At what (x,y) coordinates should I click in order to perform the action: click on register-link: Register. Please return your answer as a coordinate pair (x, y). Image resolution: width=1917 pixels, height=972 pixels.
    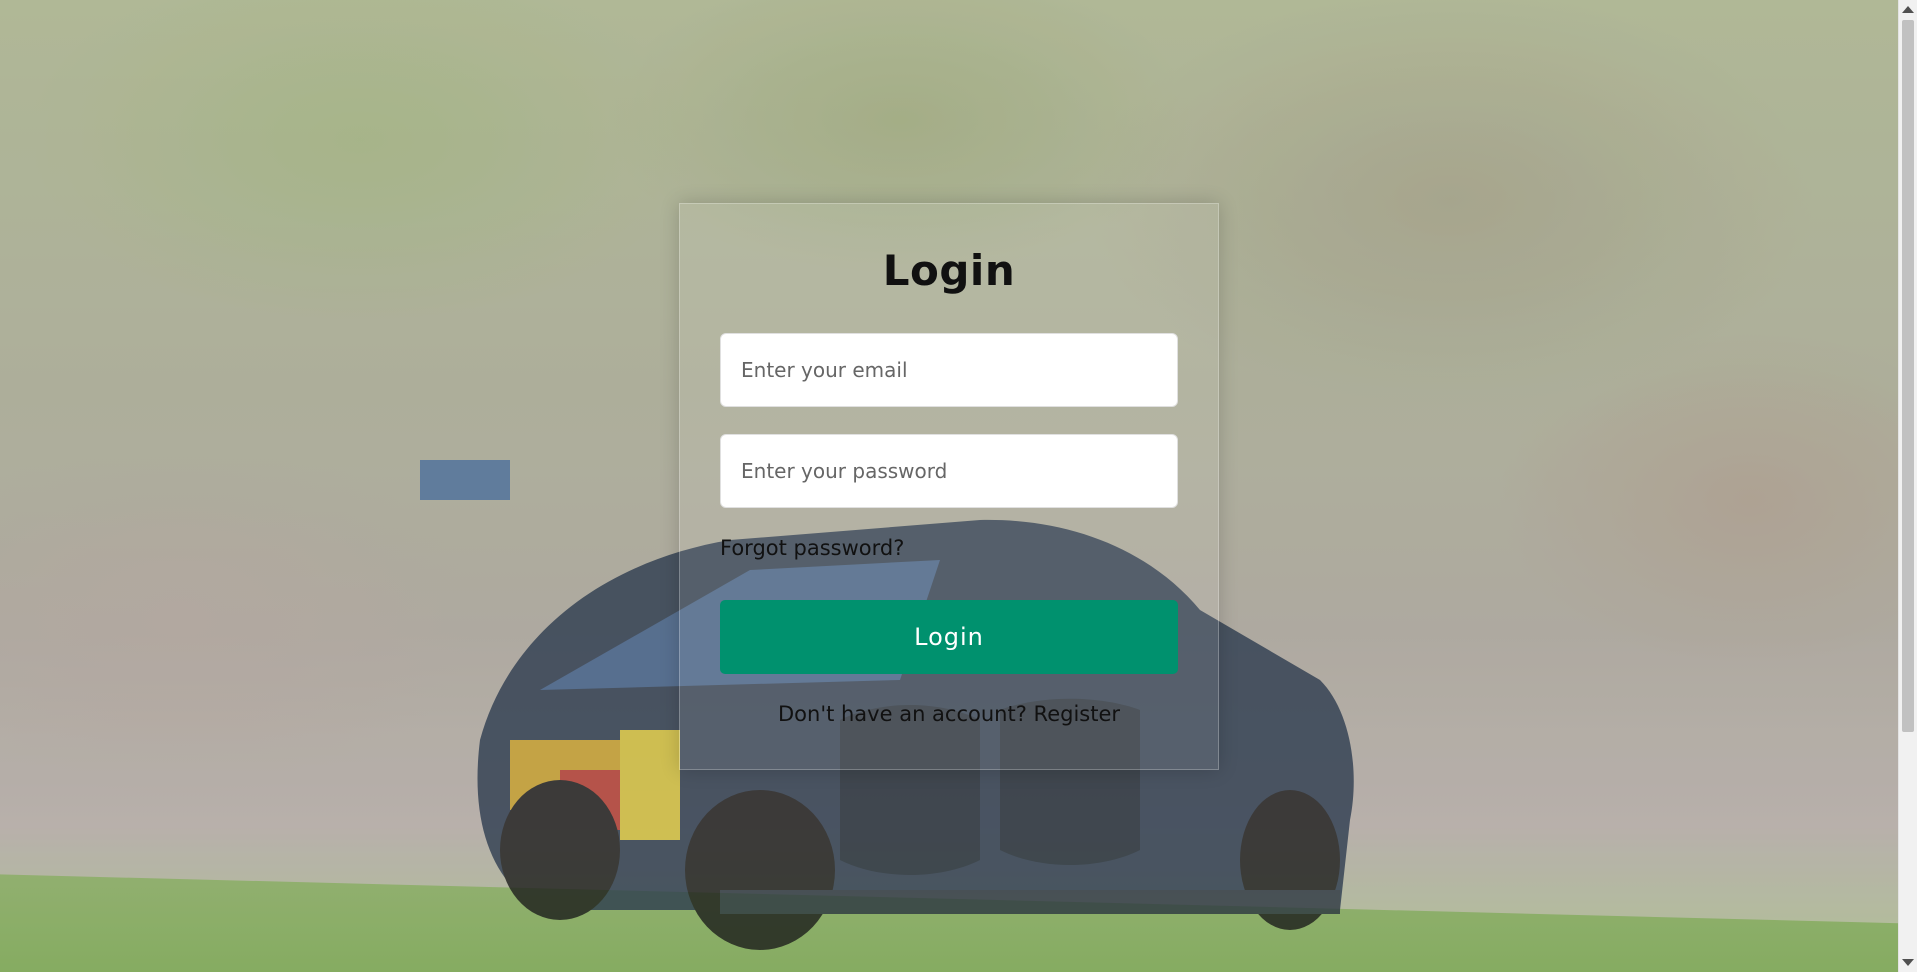
    Looking at the image, I should click on (1077, 714).